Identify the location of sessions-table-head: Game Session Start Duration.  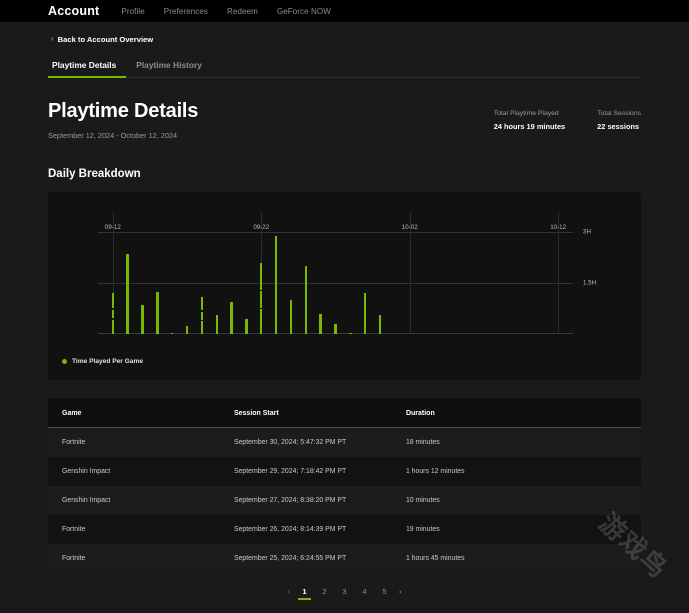
(344, 413).